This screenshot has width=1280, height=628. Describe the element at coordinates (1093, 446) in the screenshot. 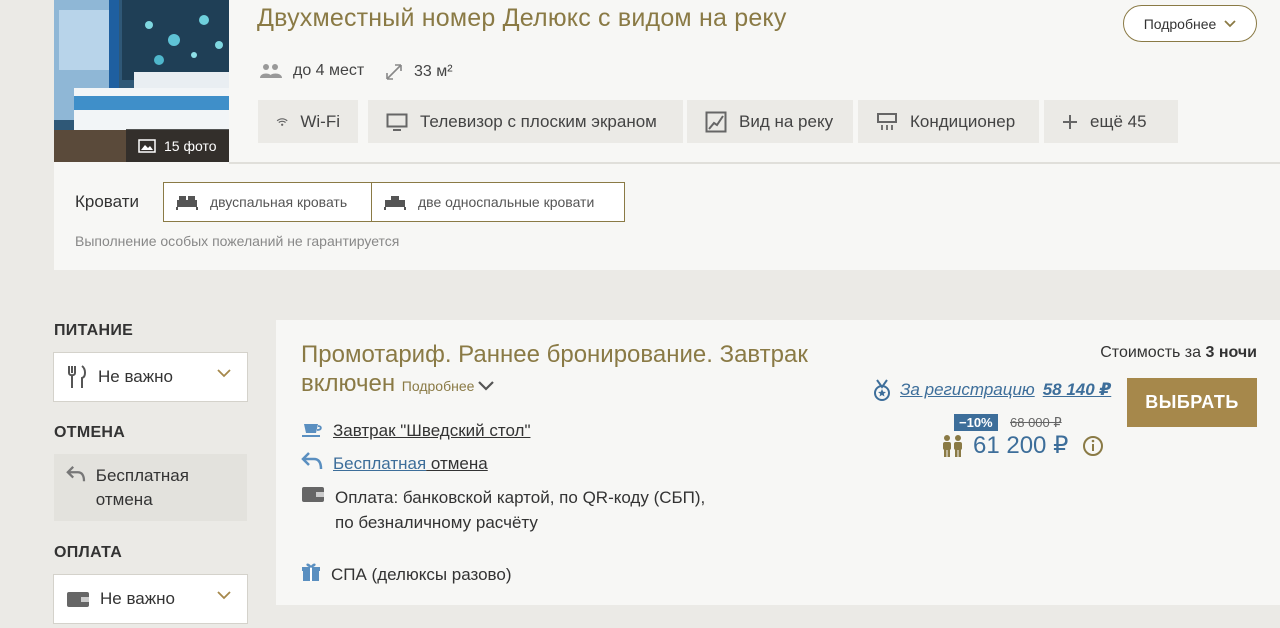

I see `info-icon` at that location.